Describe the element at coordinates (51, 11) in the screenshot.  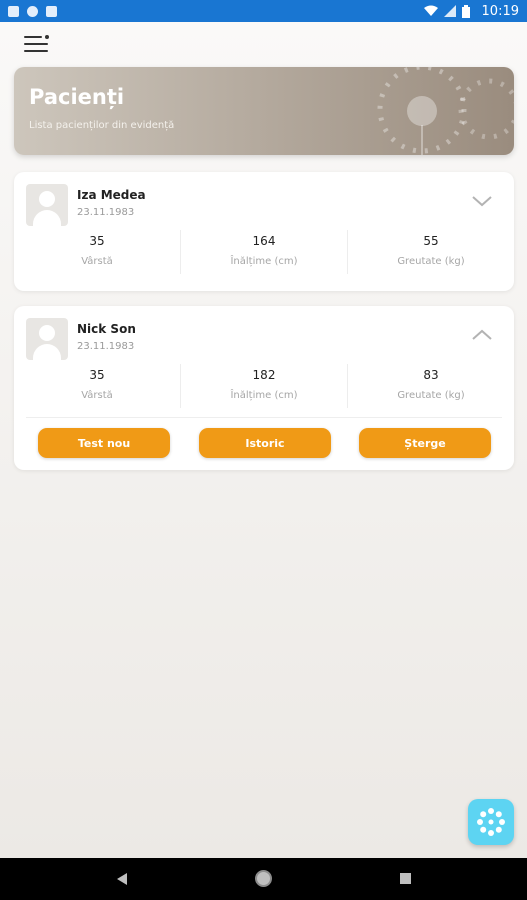
I see `sim-icon` at that location.